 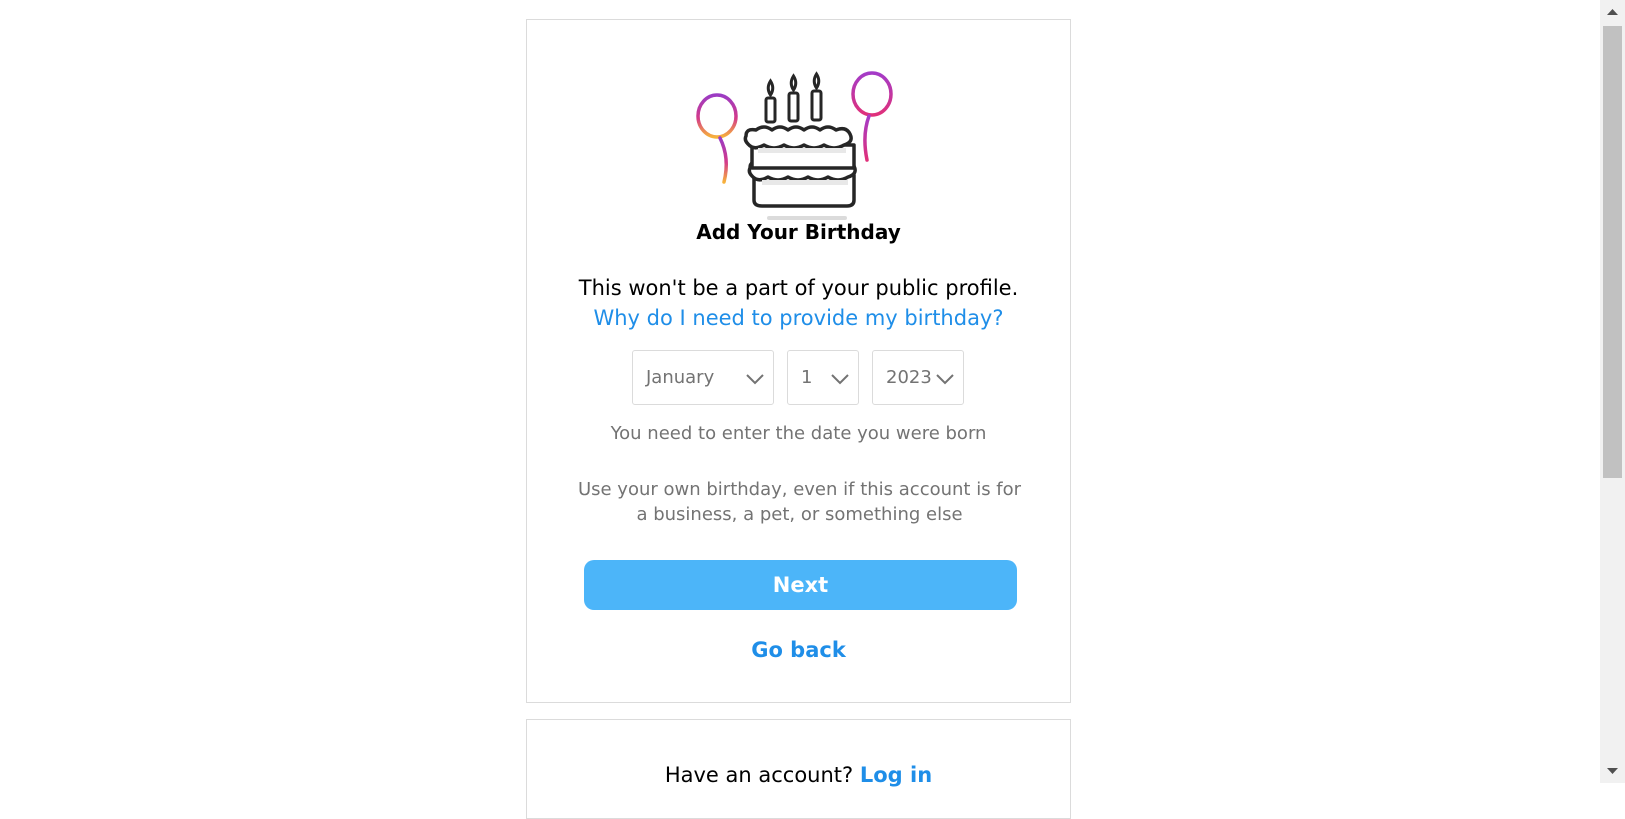 I want to click on triangle-down-icon, so click(x=1612, y=770).